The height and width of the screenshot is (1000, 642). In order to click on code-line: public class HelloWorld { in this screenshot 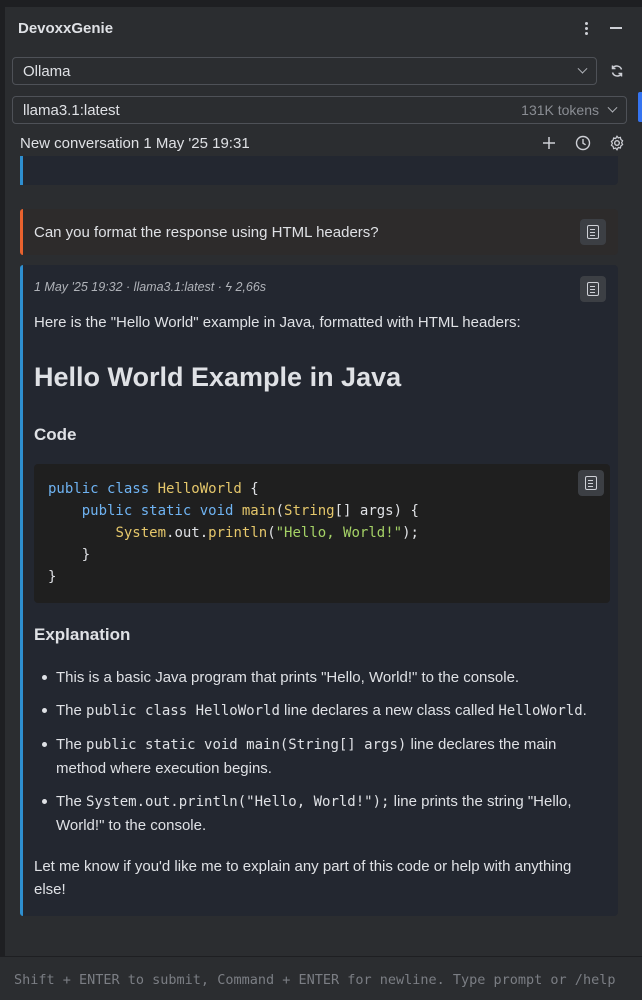, I will do `click(153, 489)`.